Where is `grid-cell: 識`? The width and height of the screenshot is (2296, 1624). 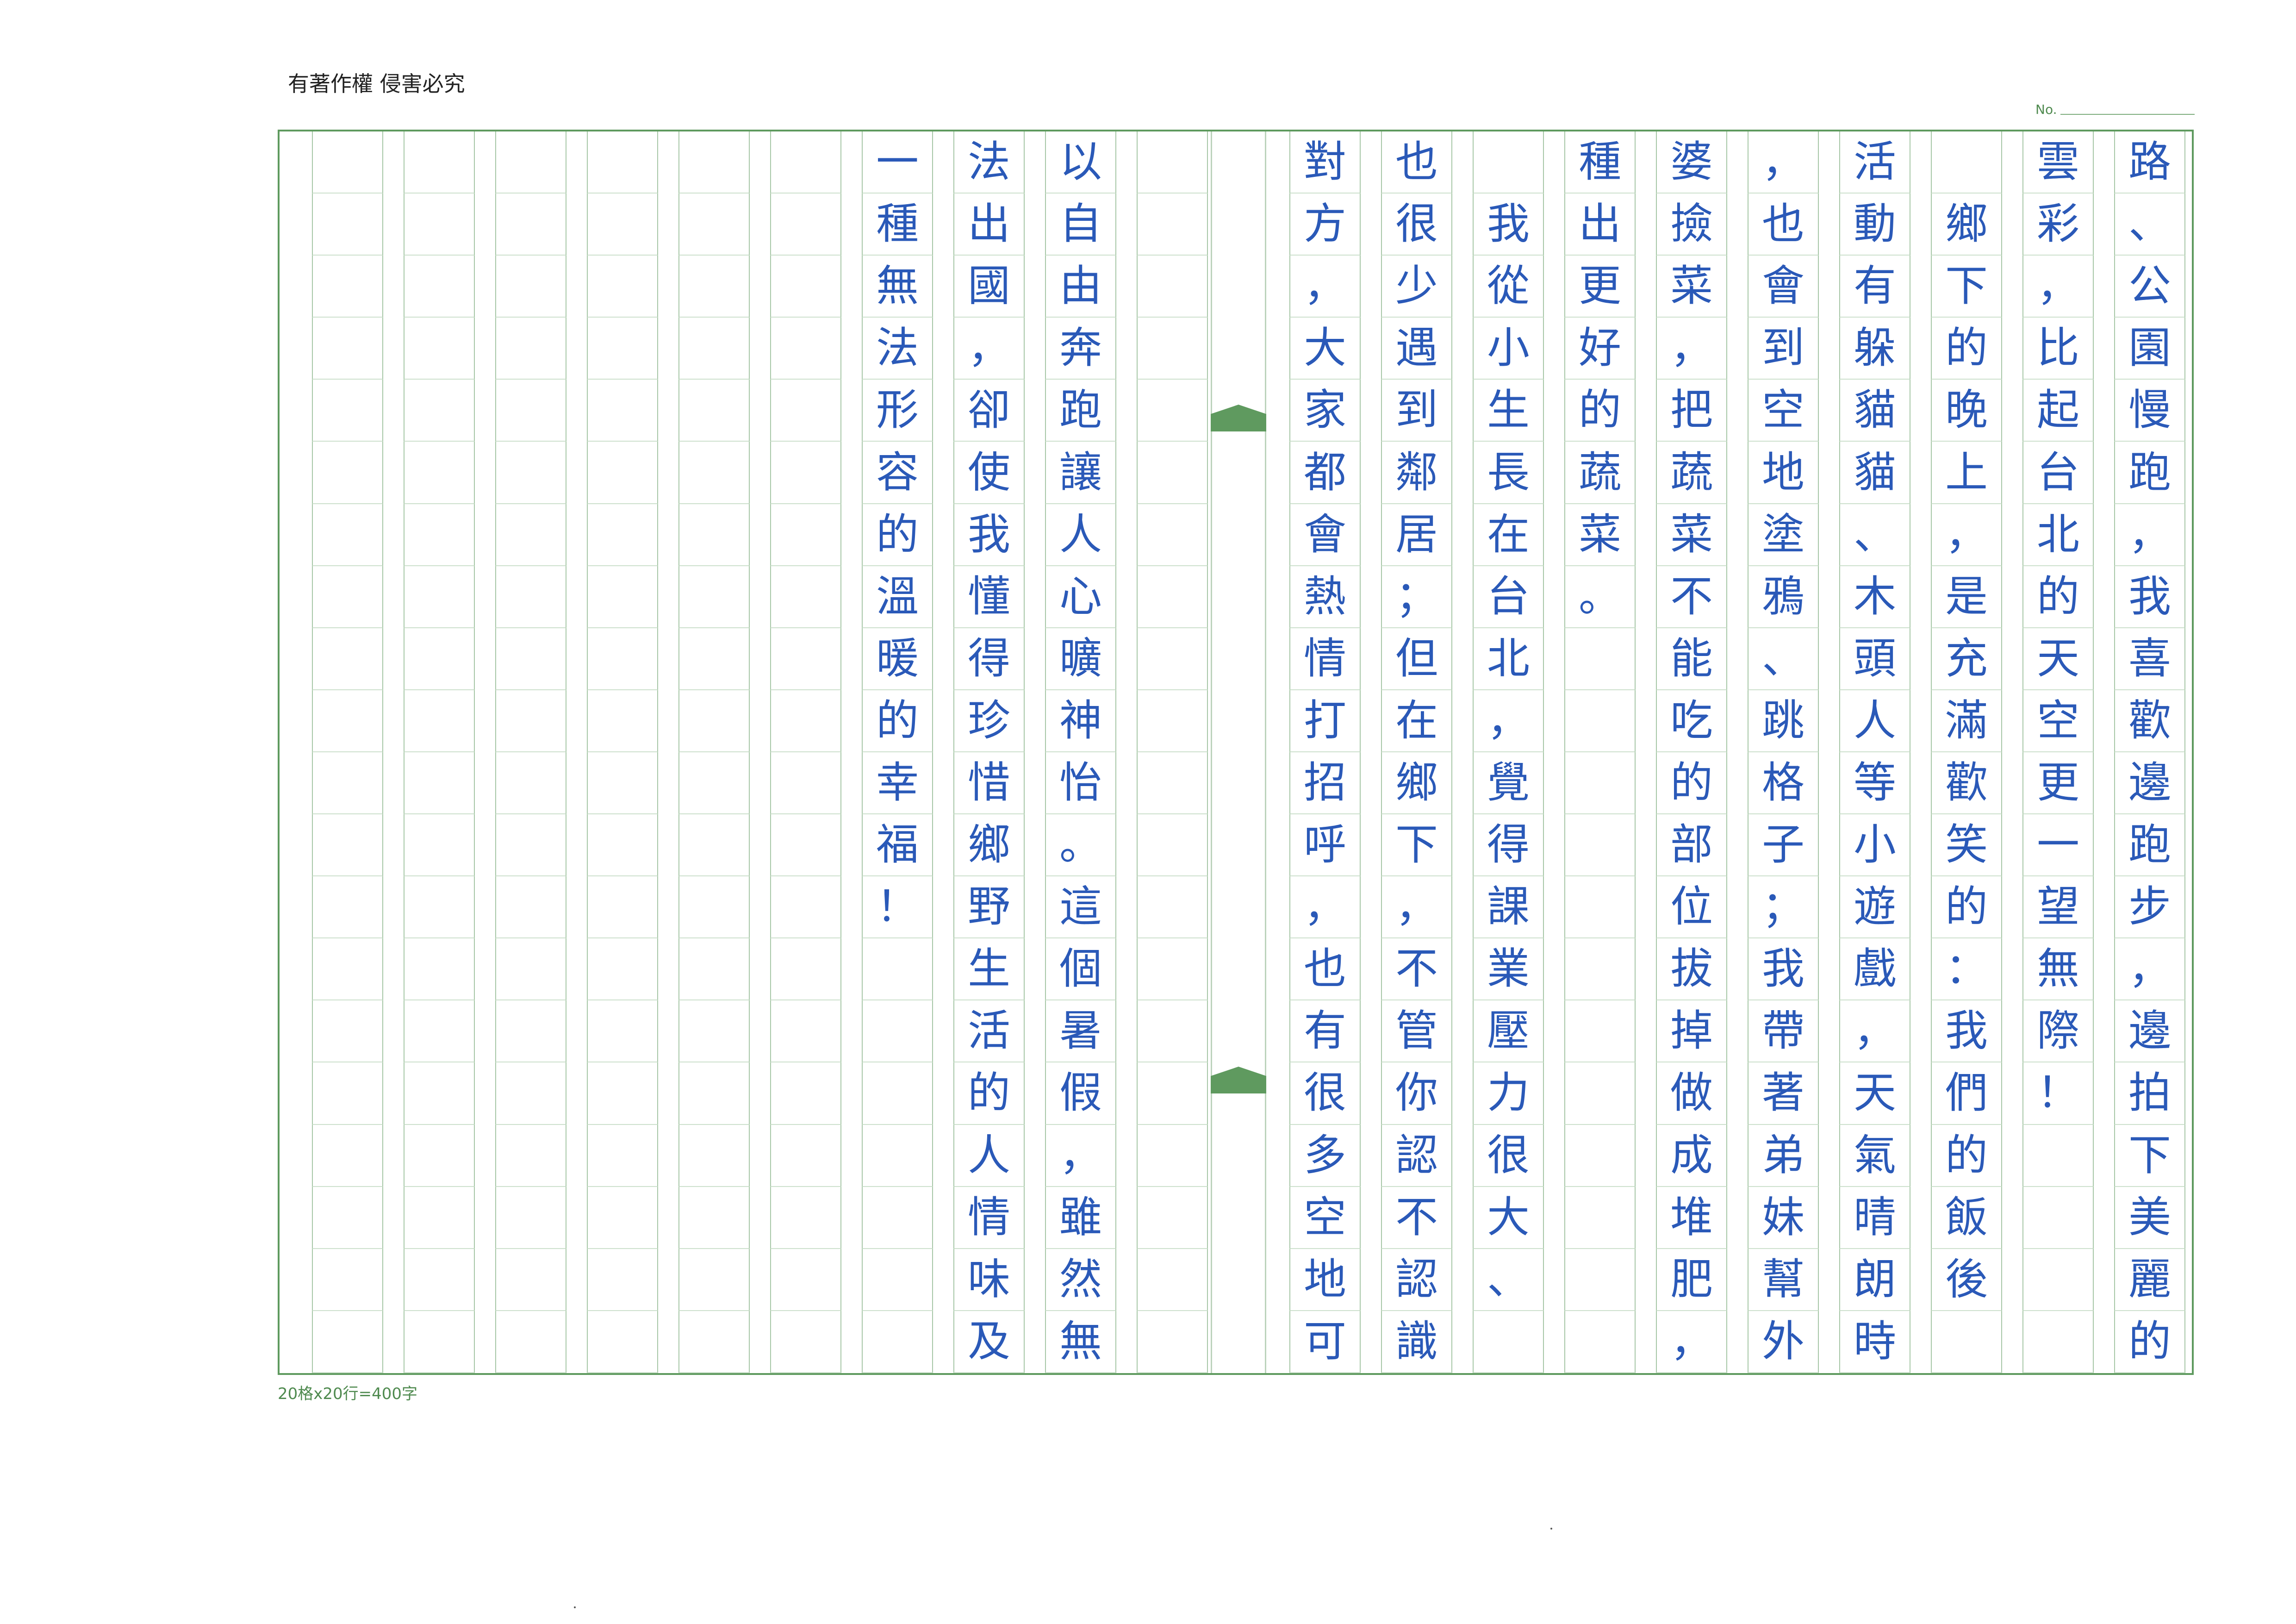 grid-cell: 識 is located at coordinates (1416, 1342).